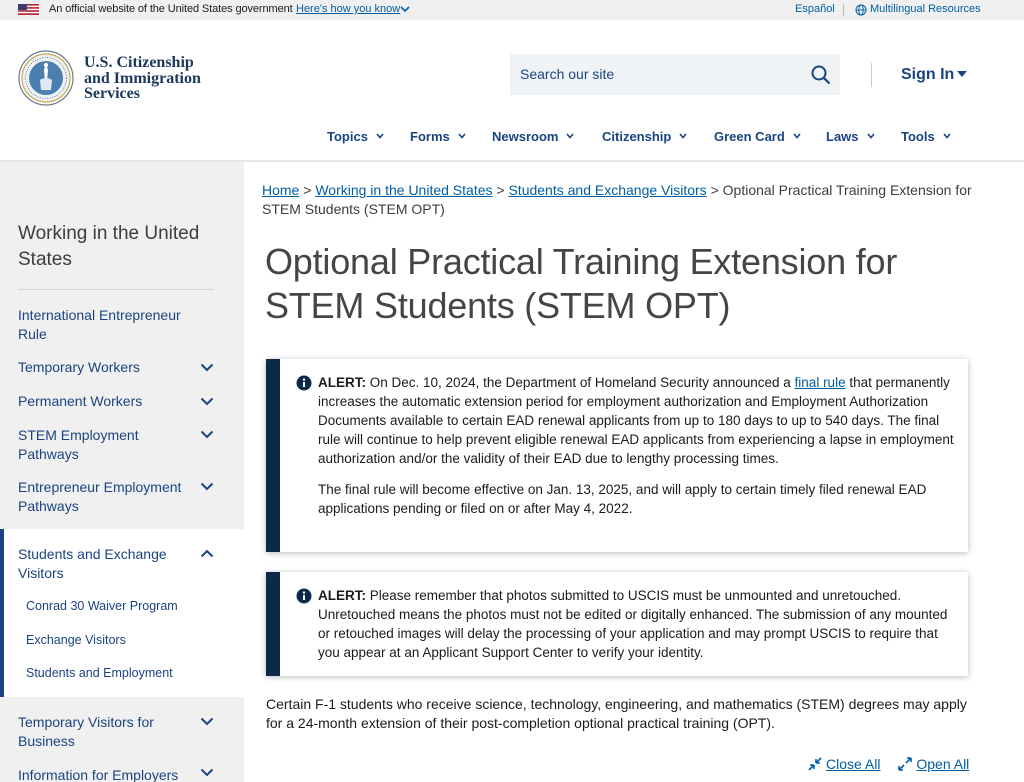  Describe the element at coordinates (820, 382) in the screenshot. I see `final-rule-link: final rule` at that location.